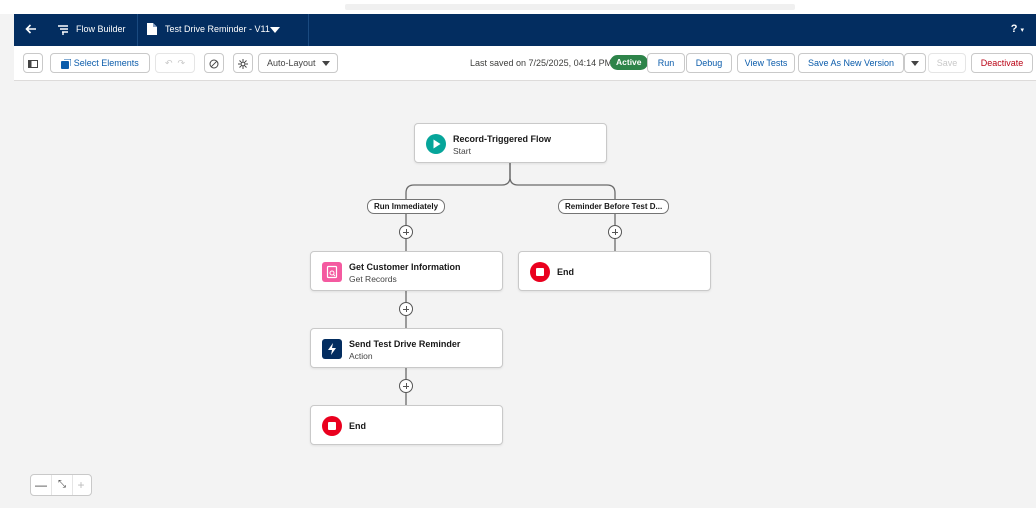 This screenshot has width=1036, height=508. What do you see at coordinates (1014, 29) in the screenshot?
I see `help-label: ?` at bounding box center [1014, 29].